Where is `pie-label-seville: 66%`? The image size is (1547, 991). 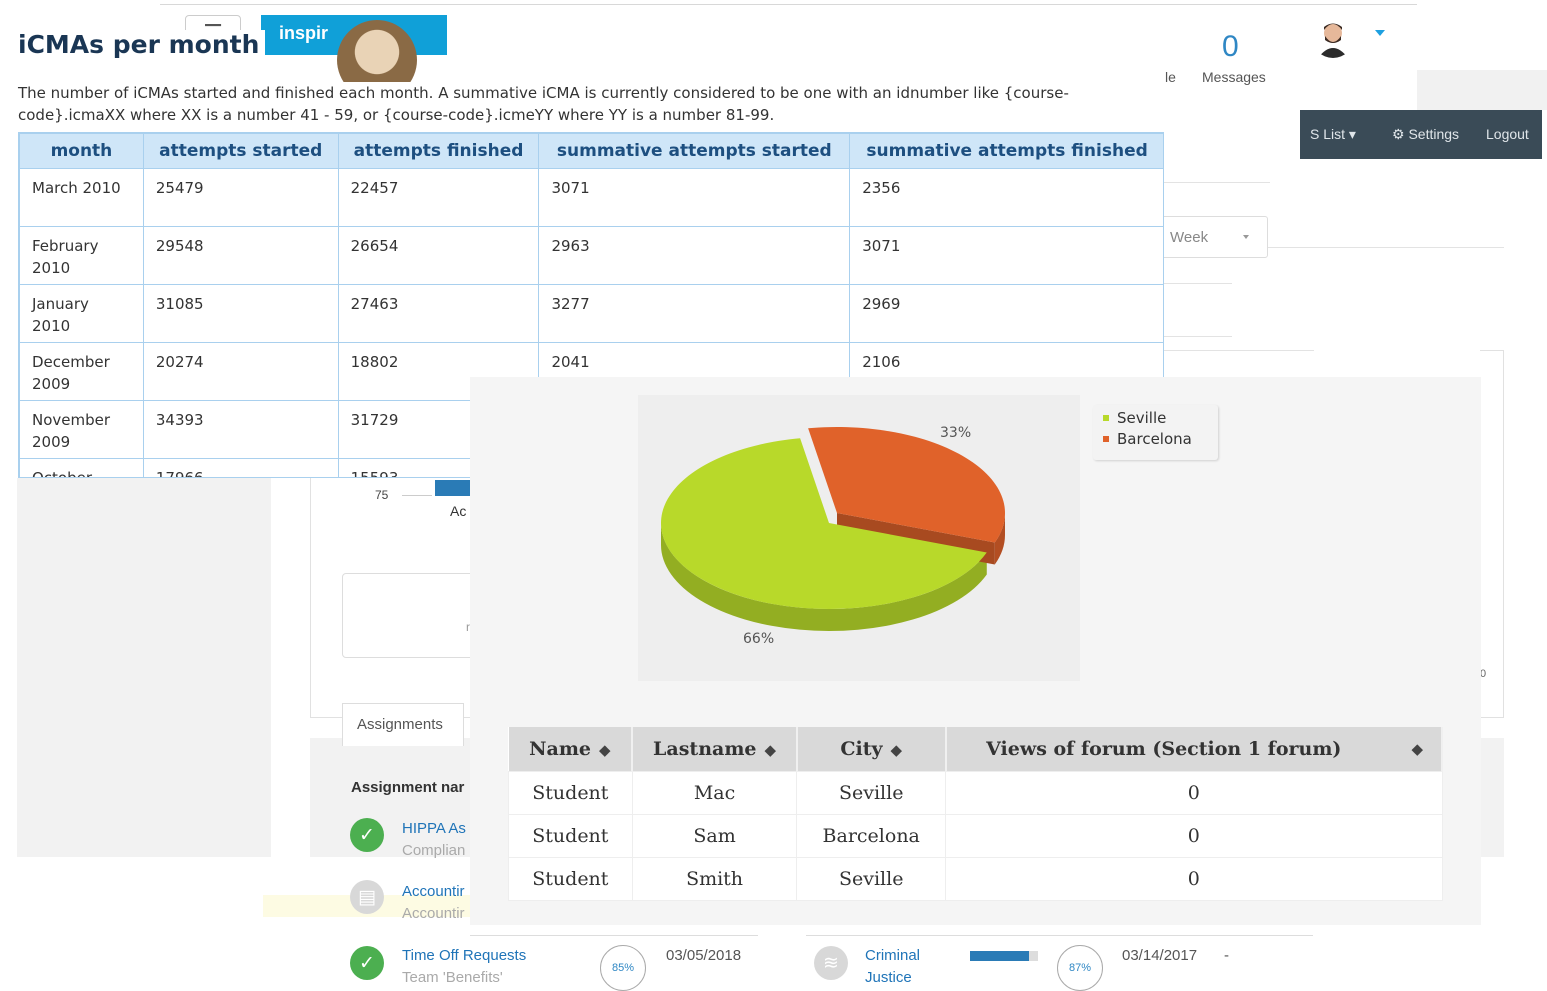
pie-label-seville: 66% is located at coordinates (758, 639).